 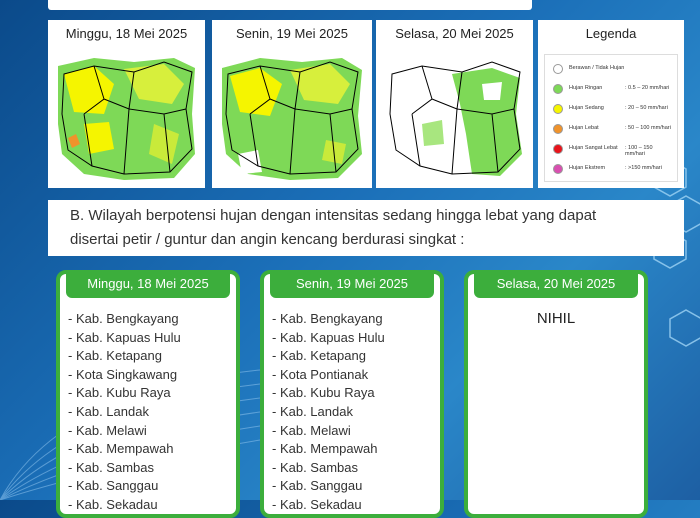 I want to click on map-panel-3: Selasa, 20 Mei 2025, so click(x=454, y=104).